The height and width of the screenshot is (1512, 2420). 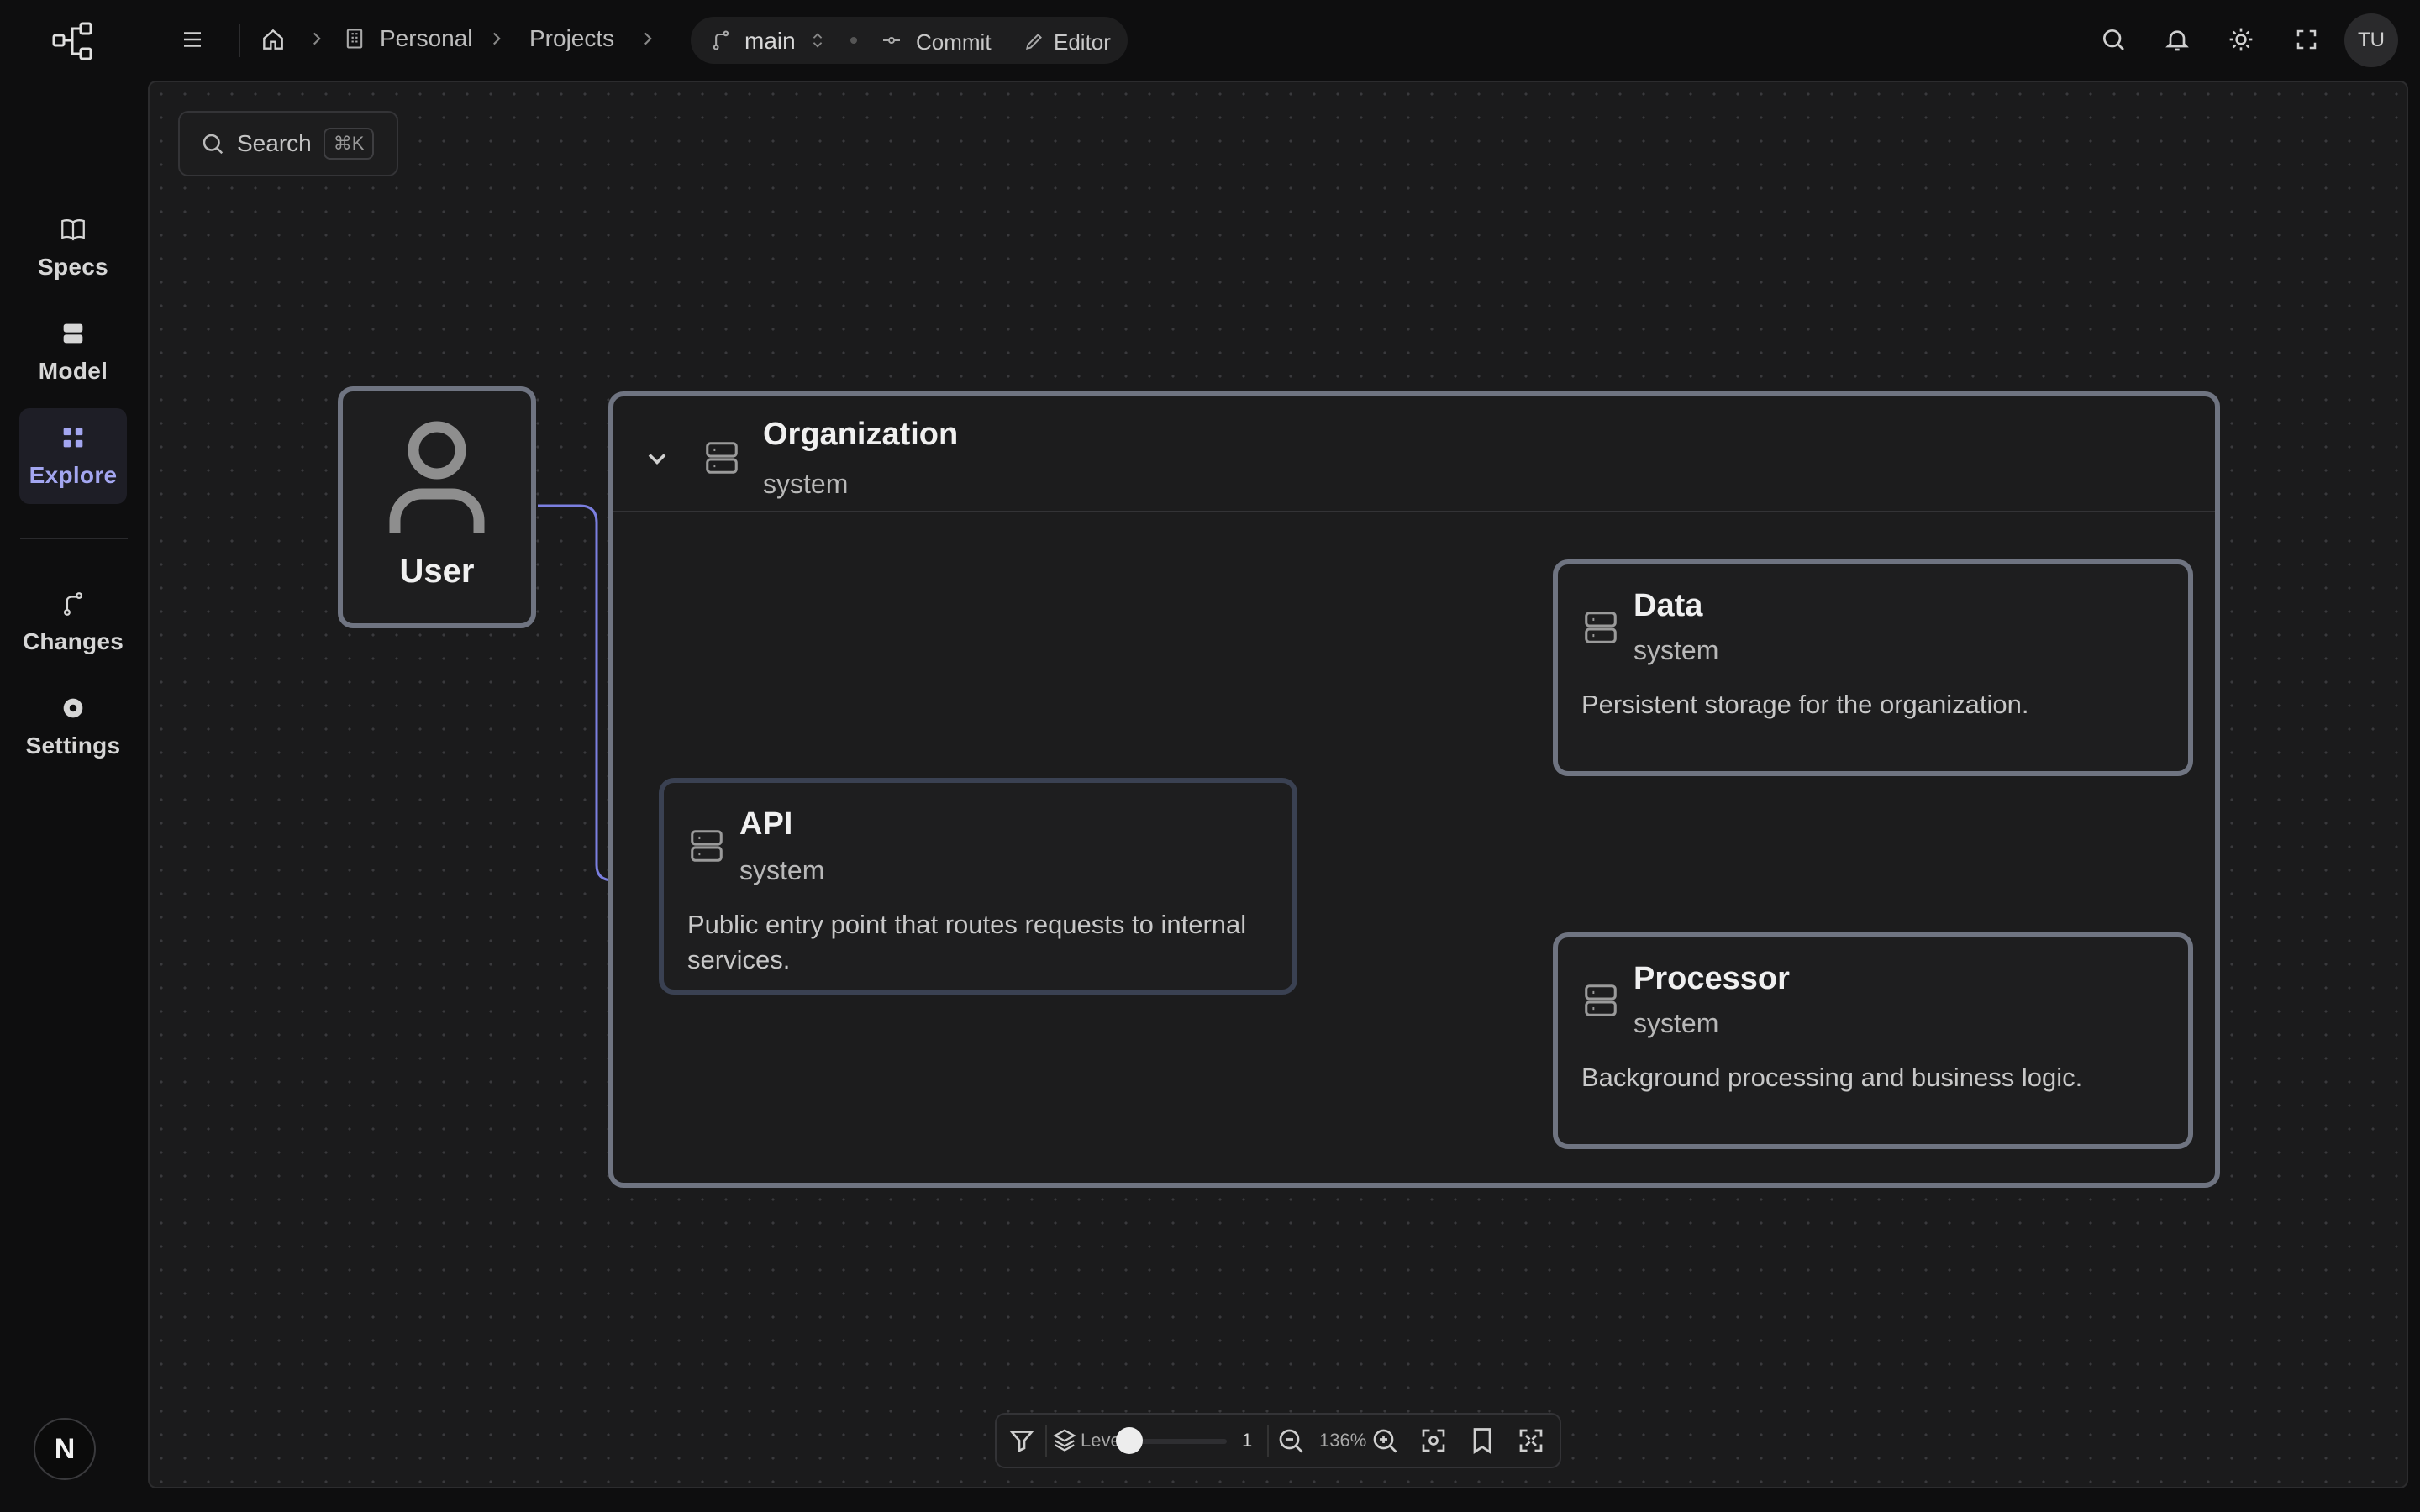 I want to click on zoom-in-icon, so click(x=1385, y=1440).